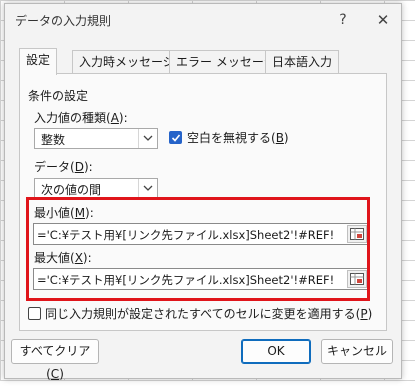 This screenshot has height=386, width=415. Describe the element at coordinates (53, 140) in the screenshot. I see `allow-select-value: 整数` at that location.